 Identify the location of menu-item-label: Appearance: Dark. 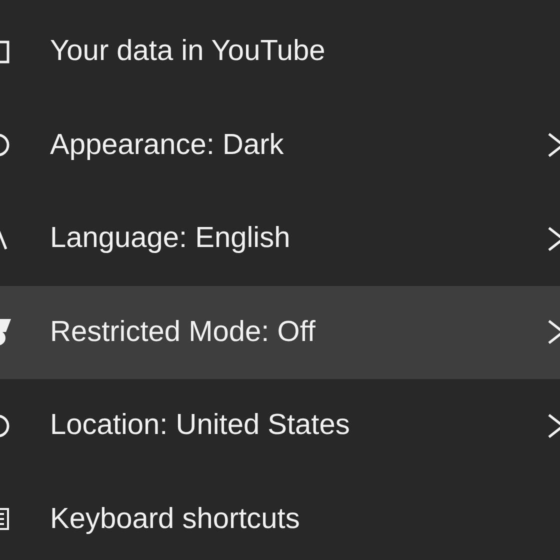
(167, 145).